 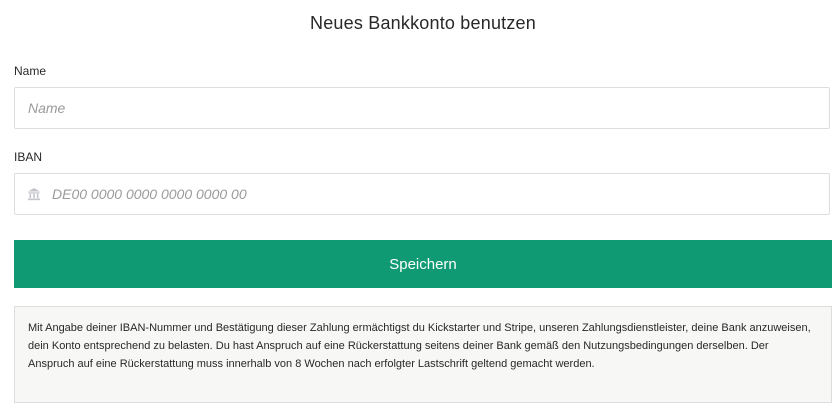 I want to click on name-field, so click(x=422, y=108).